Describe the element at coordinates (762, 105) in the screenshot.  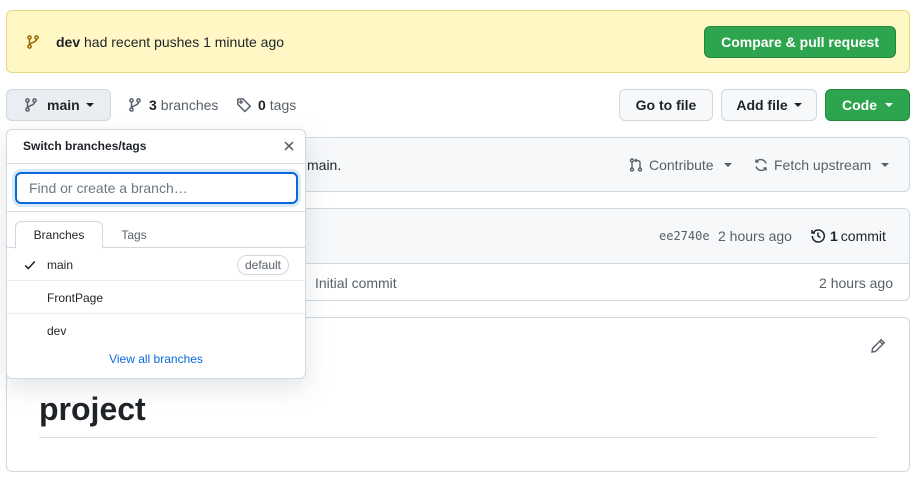
I see `add-file-label: Add file` at that location.